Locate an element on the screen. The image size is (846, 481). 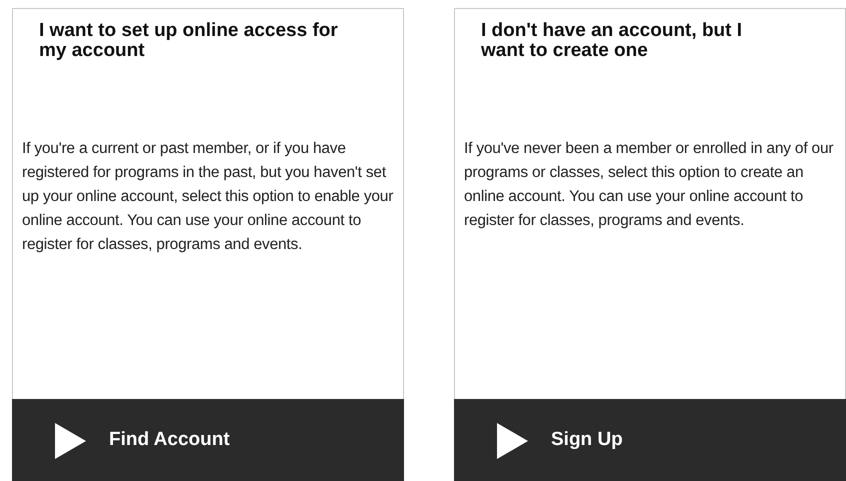
card-title: I don't have an account, but I want to create one is located at coordinates (612, 41).